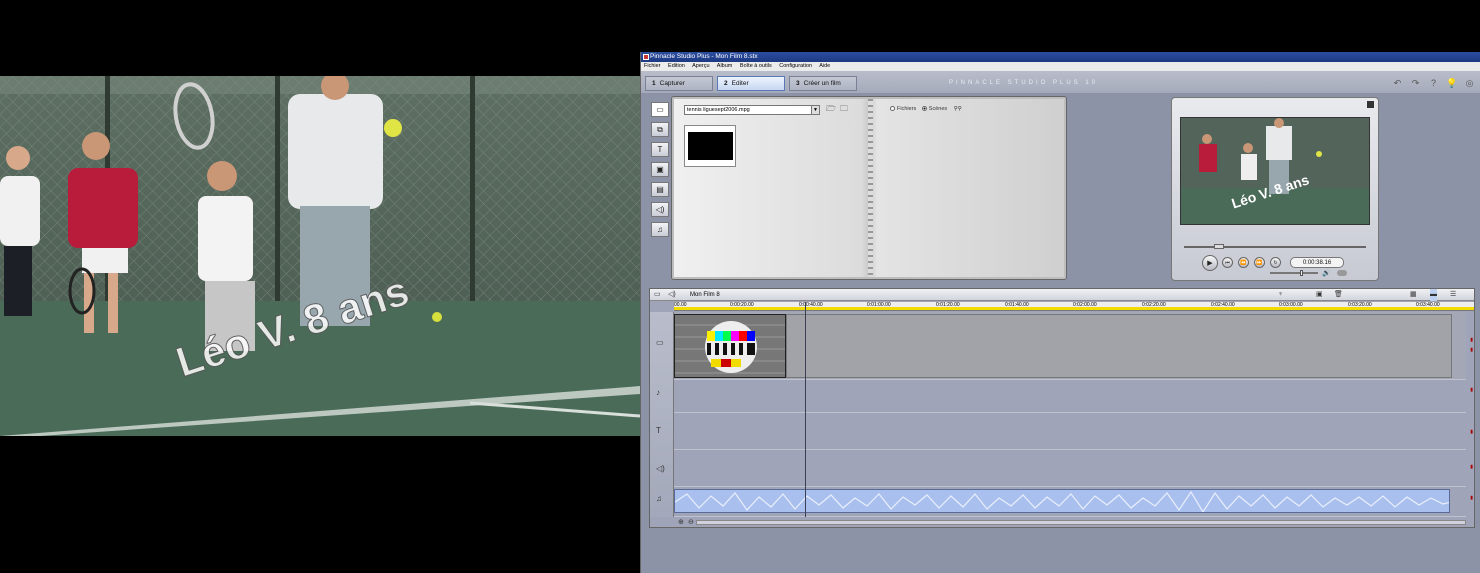 The image size is (1480, 573). What do you see at coordinates (660, 468) in the screenshot?
I see `sfx-track-icon: ◁)` at bounding box center [660, 468].